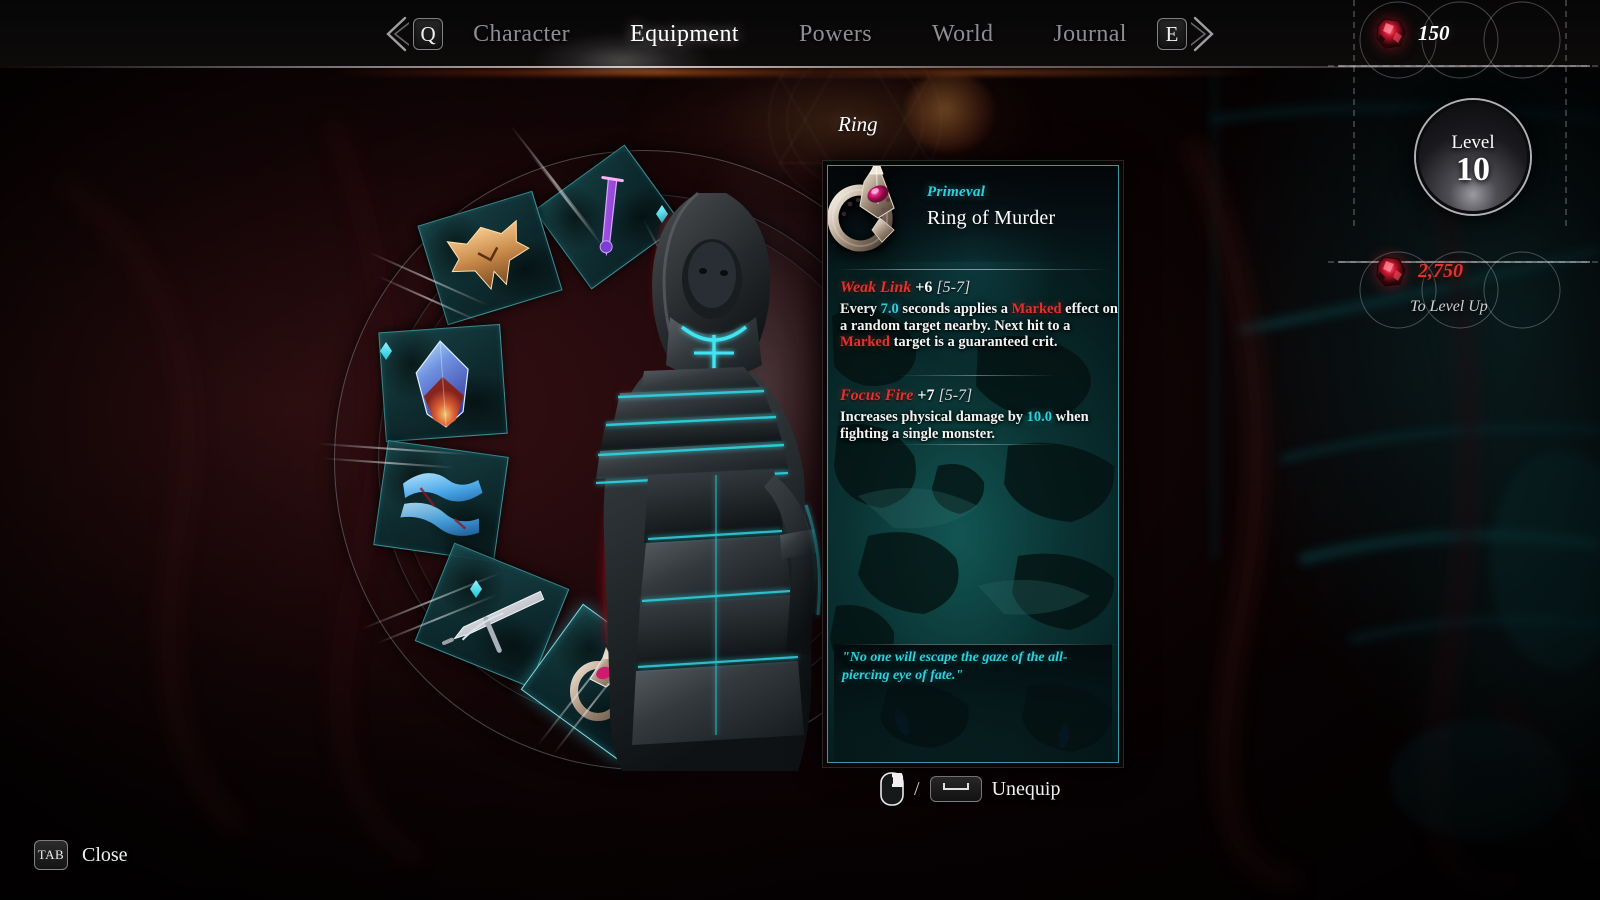  What do you see at coordinates (521, 34) in the screenshot?
I see `tab-character: Character` at bounding box center [521, 34].